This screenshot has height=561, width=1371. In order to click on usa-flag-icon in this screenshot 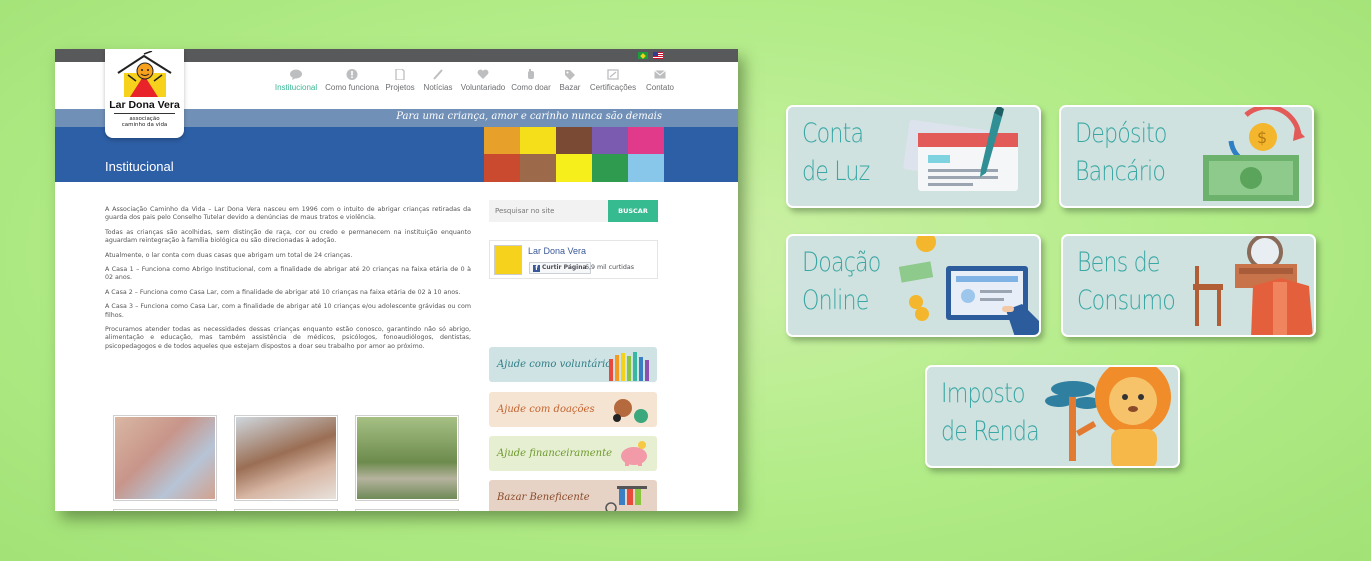, I will do `click(658, 55)`.